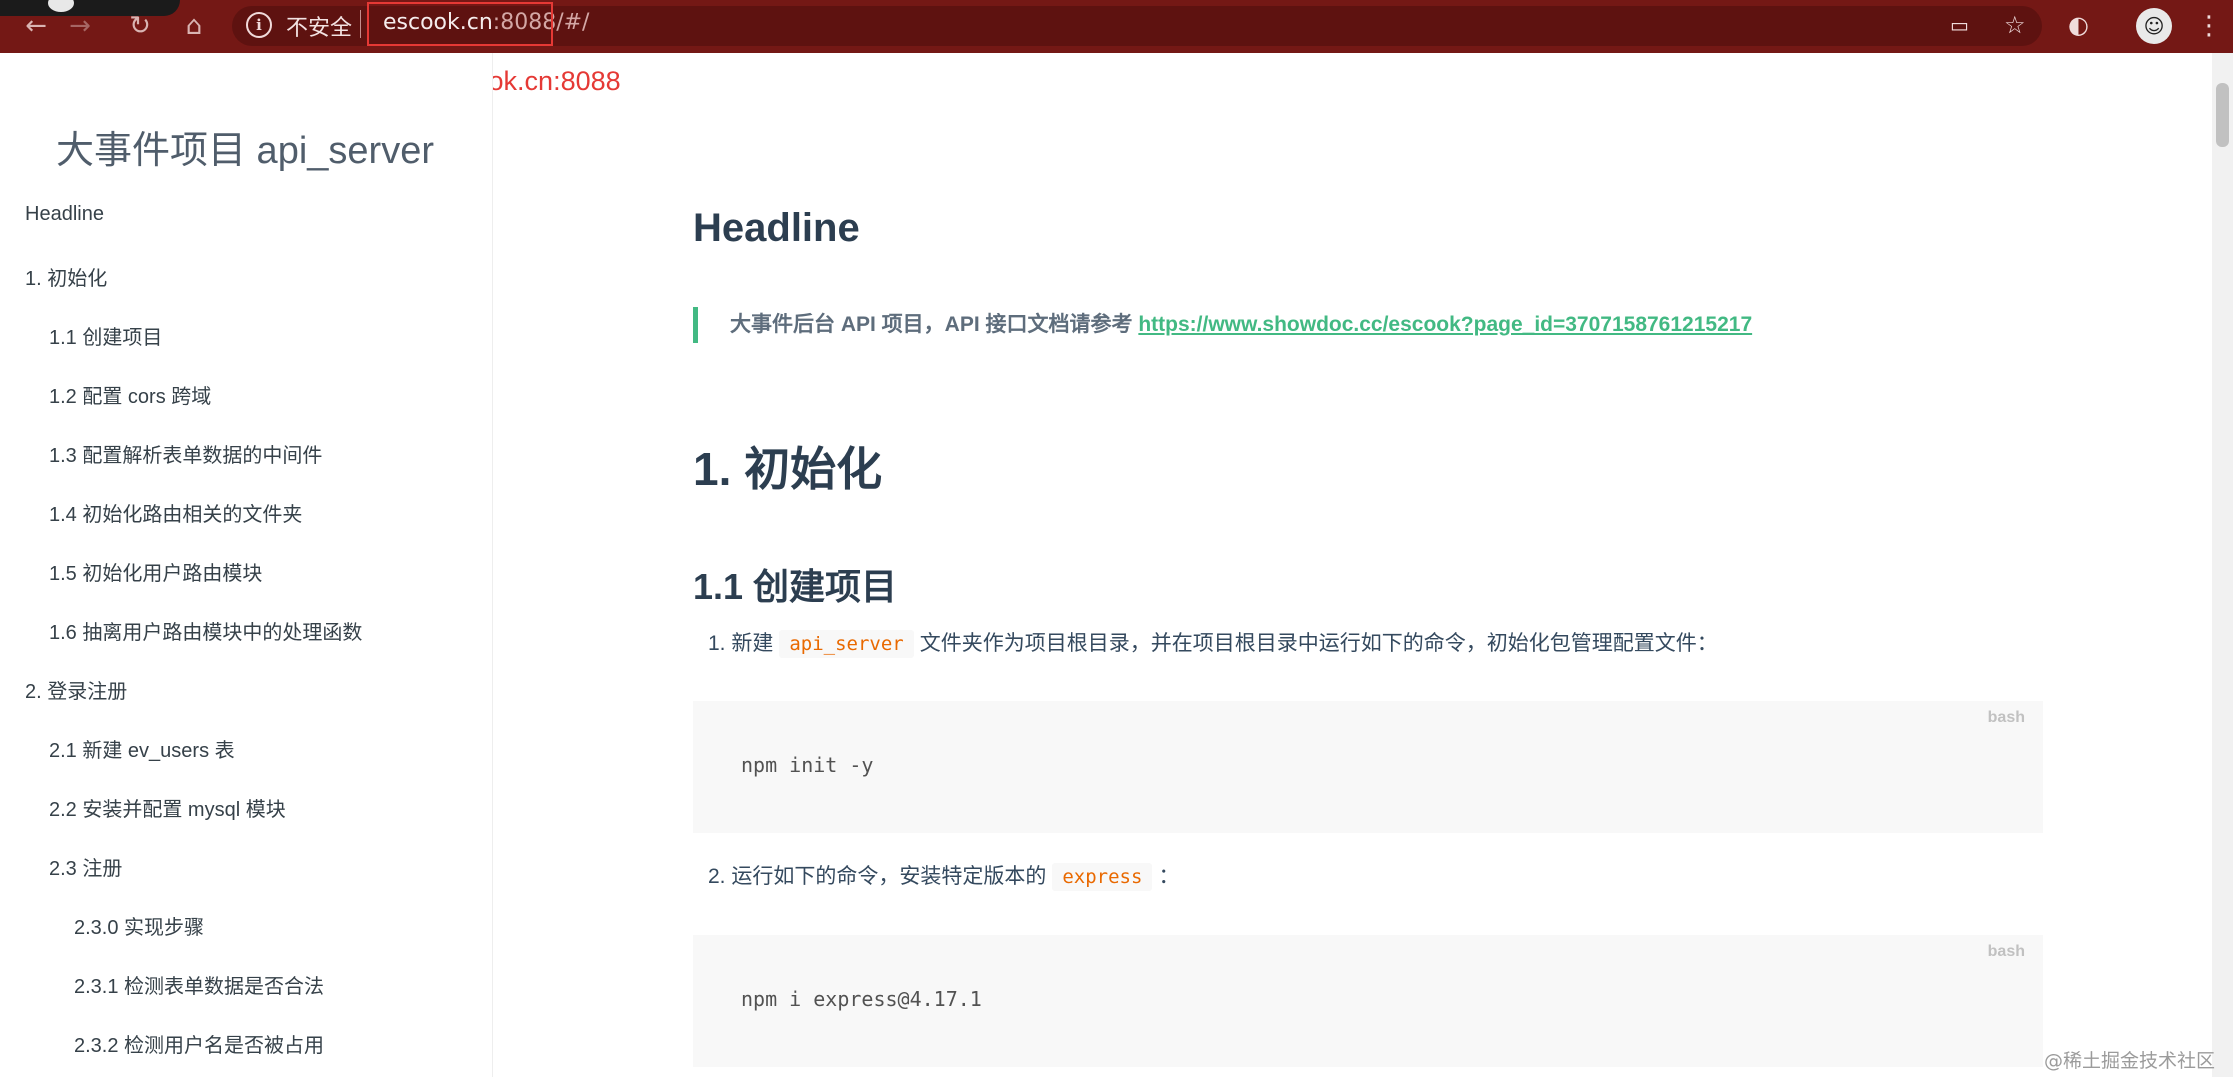  Describe the element at coordinates (741, 643) in the screenshot. I see `step-1-prefix: 1. 新建` at that location.